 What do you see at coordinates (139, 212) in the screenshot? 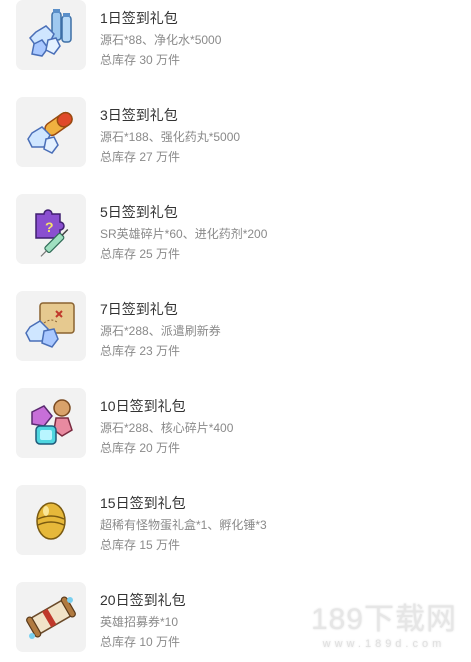
I see `gift-title: 5日签到礼包` at bounding box center [139, 212].